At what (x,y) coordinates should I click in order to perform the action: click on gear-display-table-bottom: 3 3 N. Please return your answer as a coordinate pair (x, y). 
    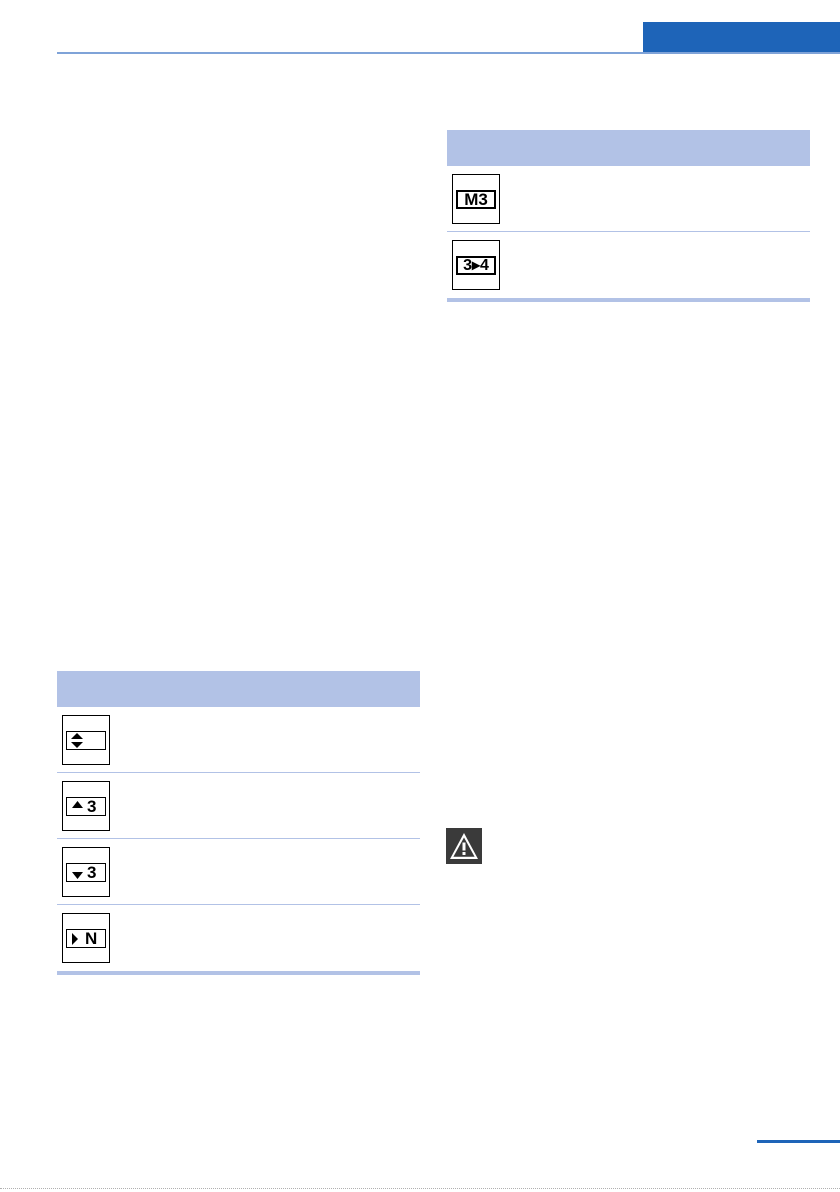
    Looking at the image, I should click on (238, 823).